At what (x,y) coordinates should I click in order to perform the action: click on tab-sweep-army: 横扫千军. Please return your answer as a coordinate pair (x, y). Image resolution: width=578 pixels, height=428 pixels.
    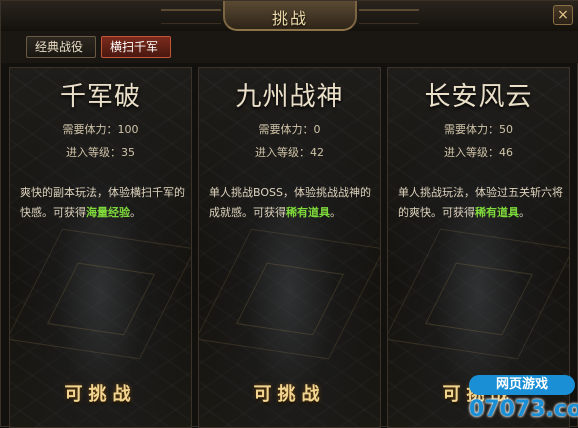
    Looking at the image, I should click on (136, 47).